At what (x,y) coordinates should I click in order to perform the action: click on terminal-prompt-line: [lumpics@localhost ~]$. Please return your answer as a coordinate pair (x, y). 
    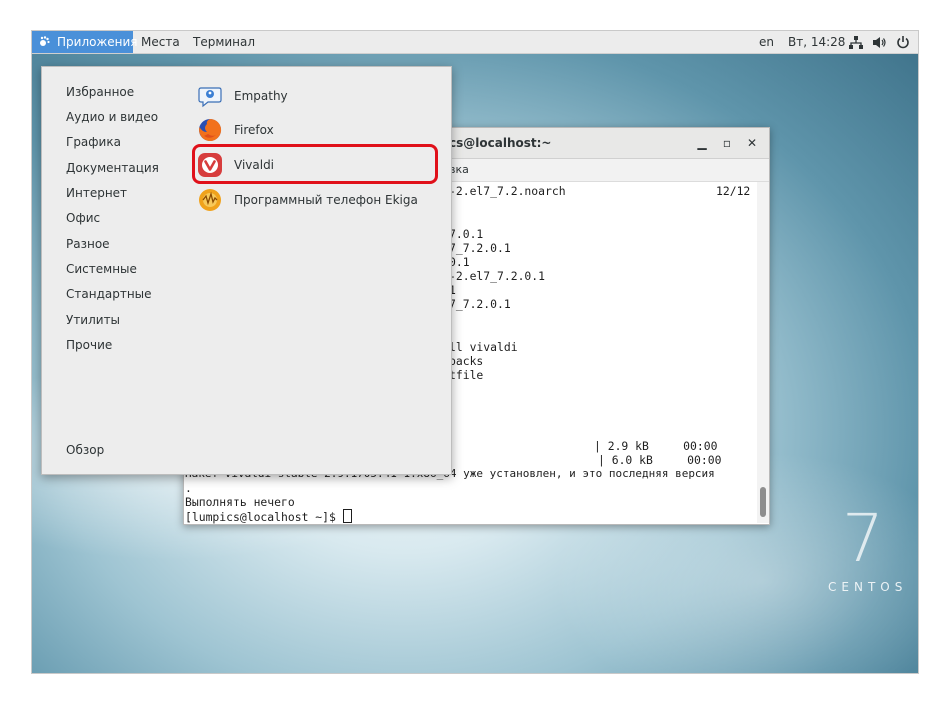
    Looking at the image, I should click on (268, 516).